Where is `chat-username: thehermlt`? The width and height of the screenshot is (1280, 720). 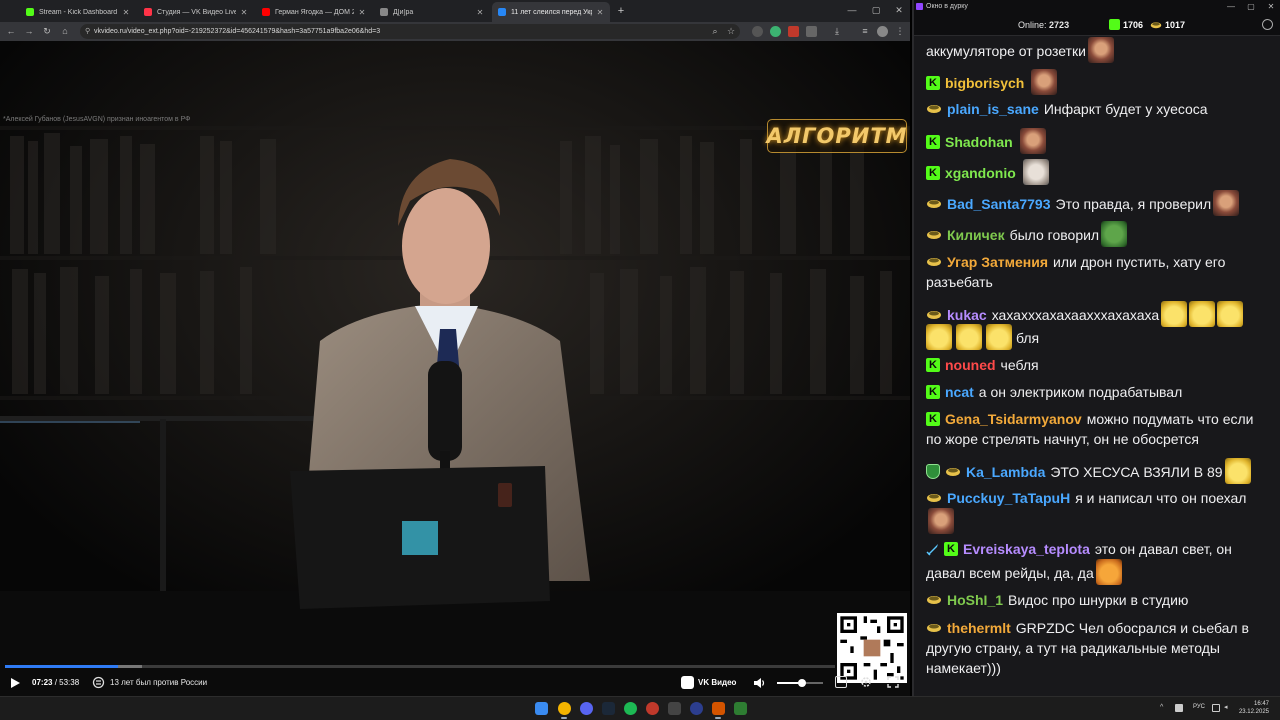 chat-username: thehermlt is located at coordinates (979, 628).